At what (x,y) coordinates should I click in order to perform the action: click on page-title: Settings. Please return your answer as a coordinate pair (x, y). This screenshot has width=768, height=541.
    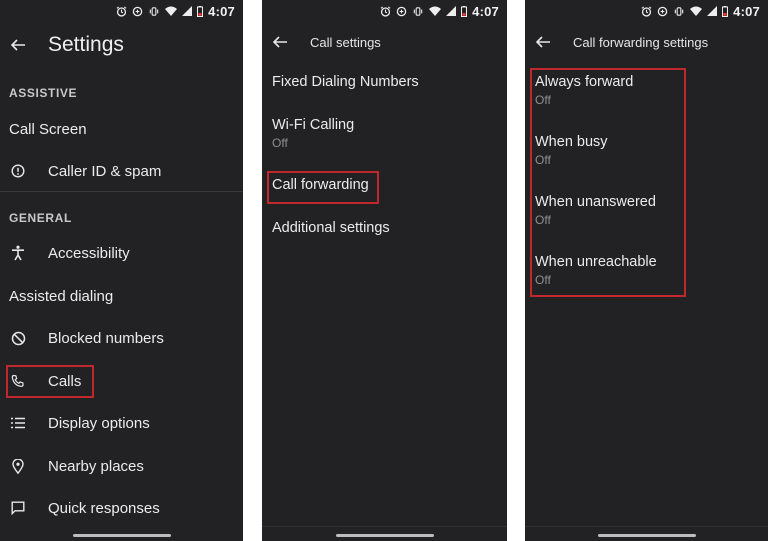
    Looking at the image, I should click on (86, 44).